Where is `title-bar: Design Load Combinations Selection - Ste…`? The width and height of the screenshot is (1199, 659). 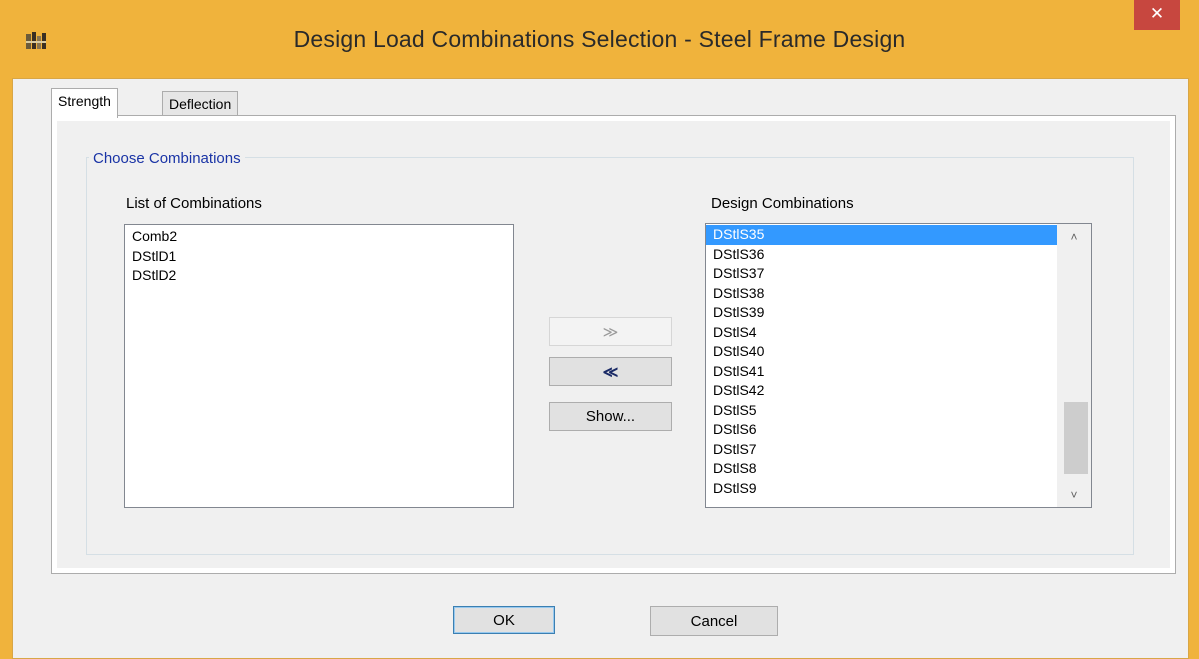
title-bar: Design Load Combinations Selection - Ste… is located at coordinates (599, 39).